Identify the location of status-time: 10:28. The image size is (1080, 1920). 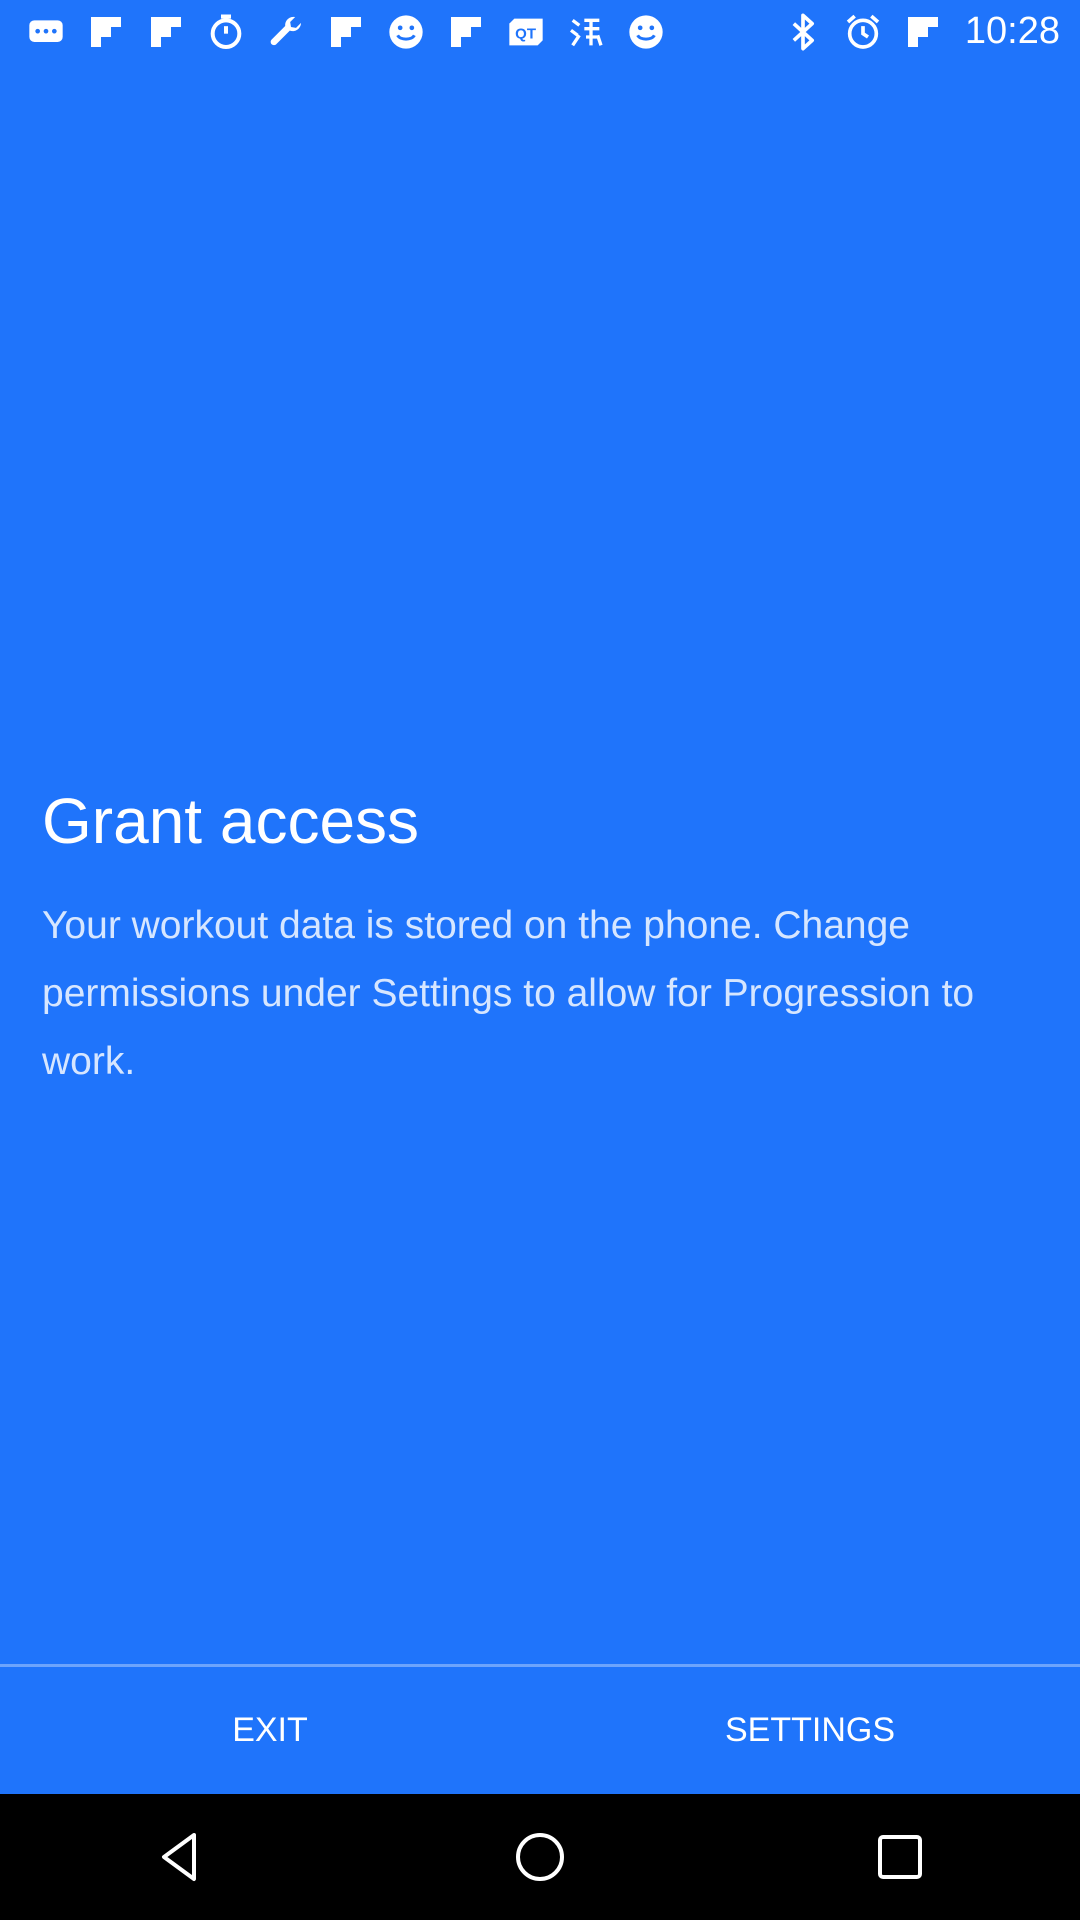
(1012, 31).